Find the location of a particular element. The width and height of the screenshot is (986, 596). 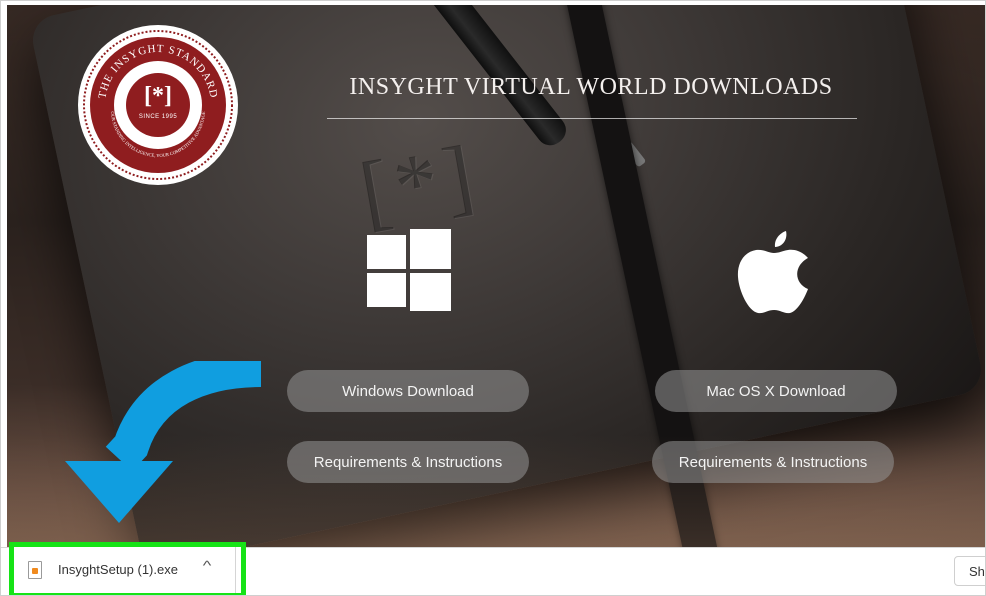

show-all-button: Sho is located at coordinates (969, 571).